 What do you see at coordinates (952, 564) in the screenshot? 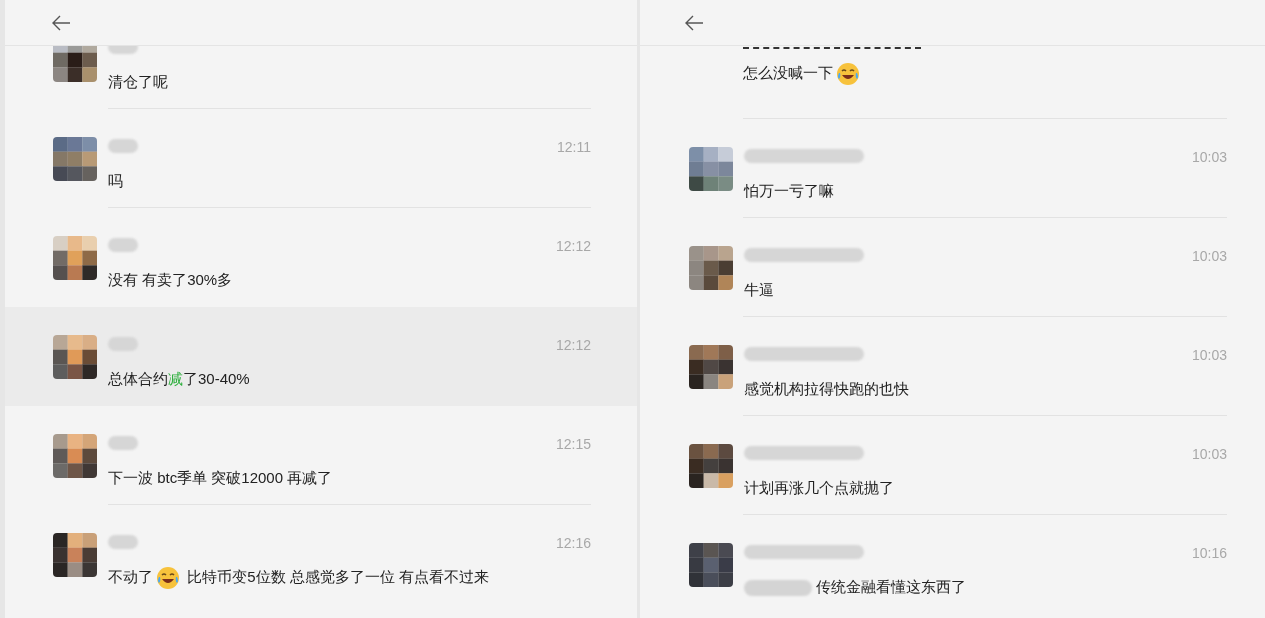
I see `message-row: 10:16 传统金融看懂这东西了` at bounding box center [952, 564].